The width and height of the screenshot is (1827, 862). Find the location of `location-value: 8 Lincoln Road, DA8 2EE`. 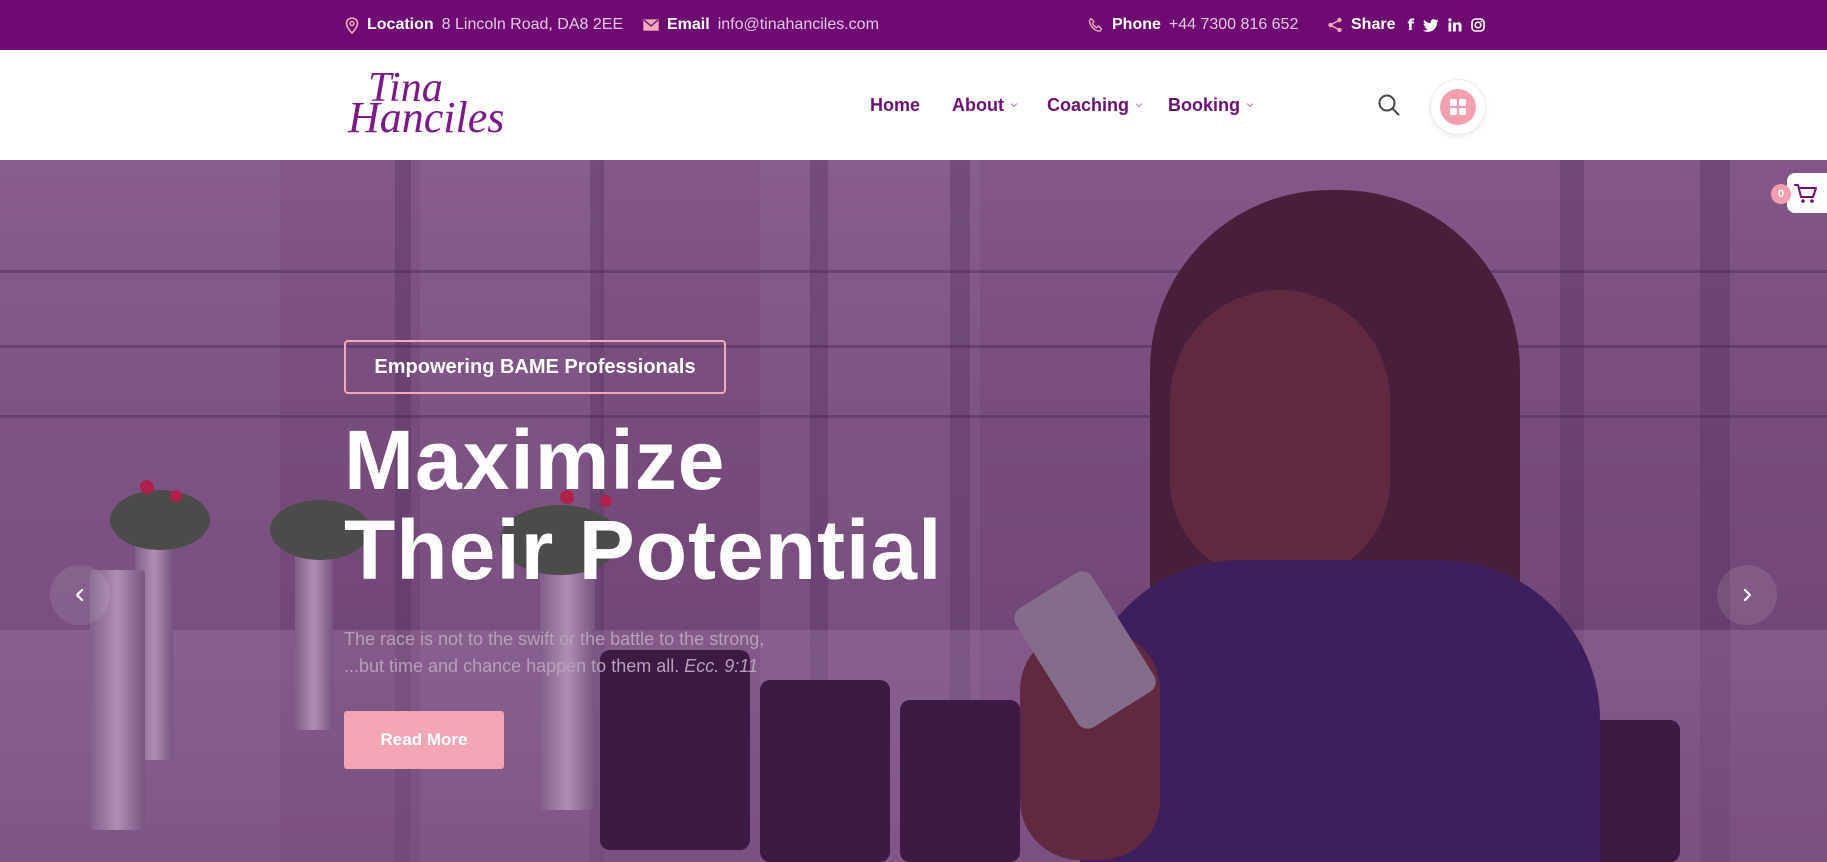

location-value: 8 Lincoln Road, DA8 2EE is located at coordinates (532, 24).